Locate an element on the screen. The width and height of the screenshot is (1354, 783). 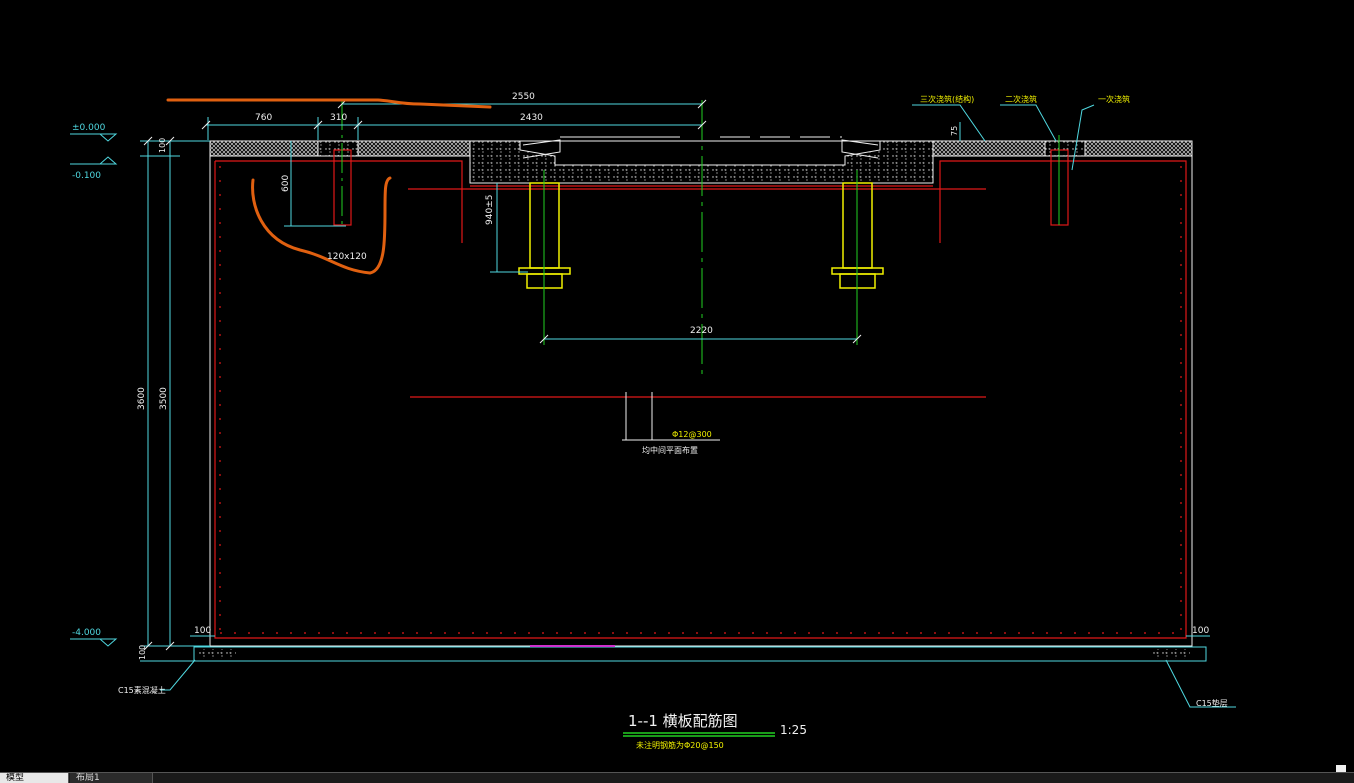
label-c15-right: C15垫层 is located at coordinates (1212, 703).